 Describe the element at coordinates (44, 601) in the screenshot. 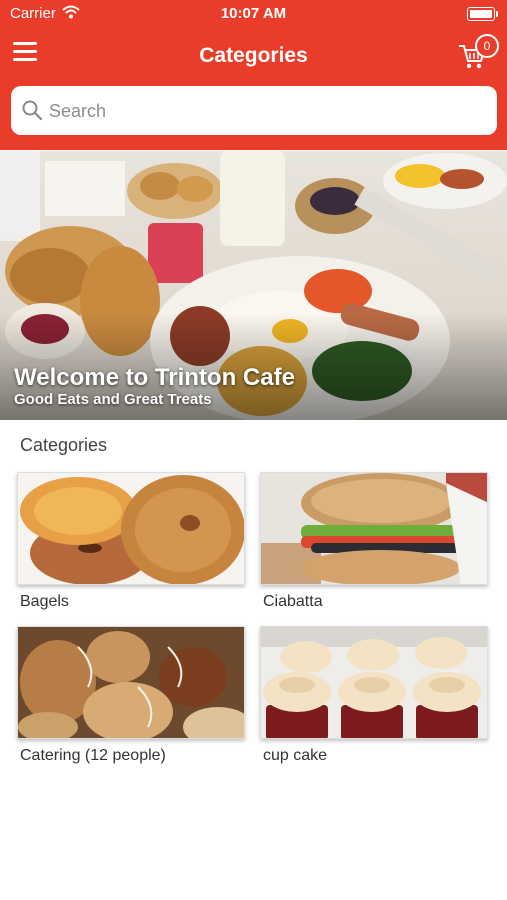

I see `category-label: Bagels` at that location.